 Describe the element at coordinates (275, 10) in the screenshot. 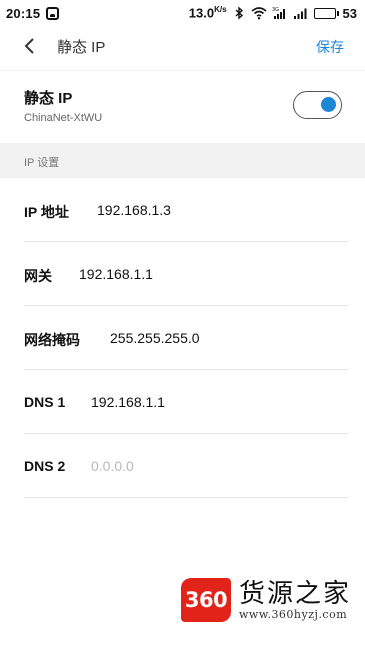

I see `svg-text: 3G` at that location.